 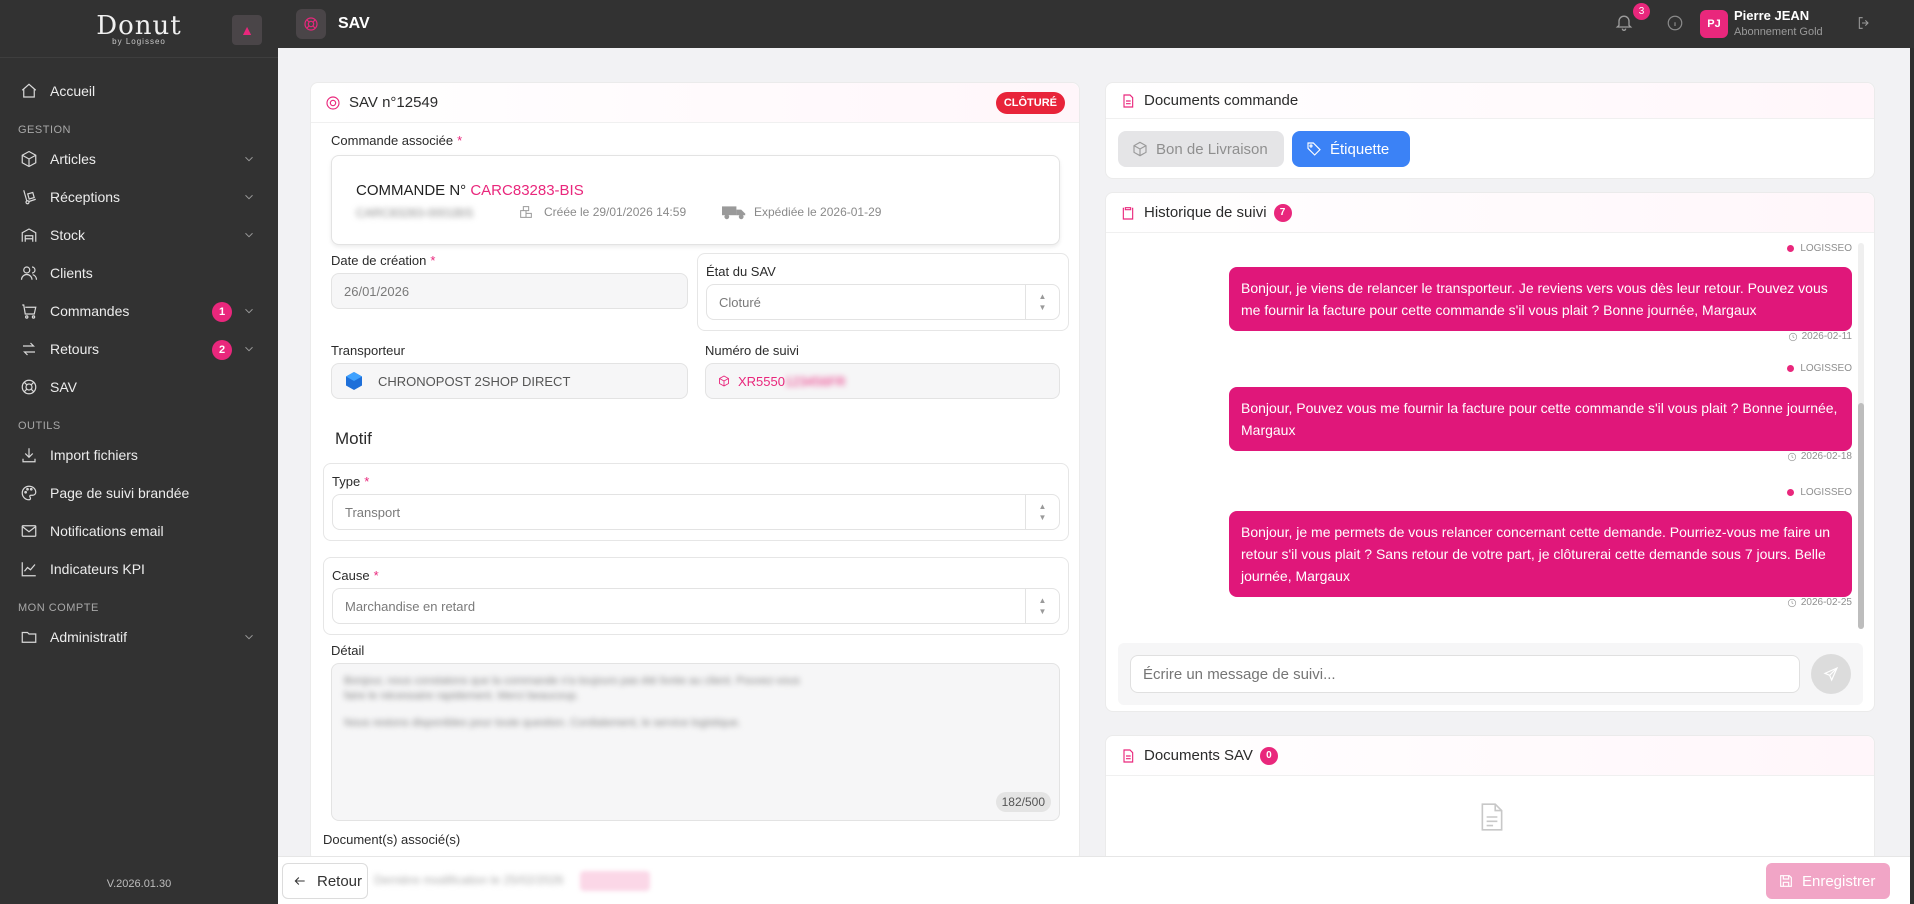 I want to click on clipboard-icon, so click(x=1128, y=213).